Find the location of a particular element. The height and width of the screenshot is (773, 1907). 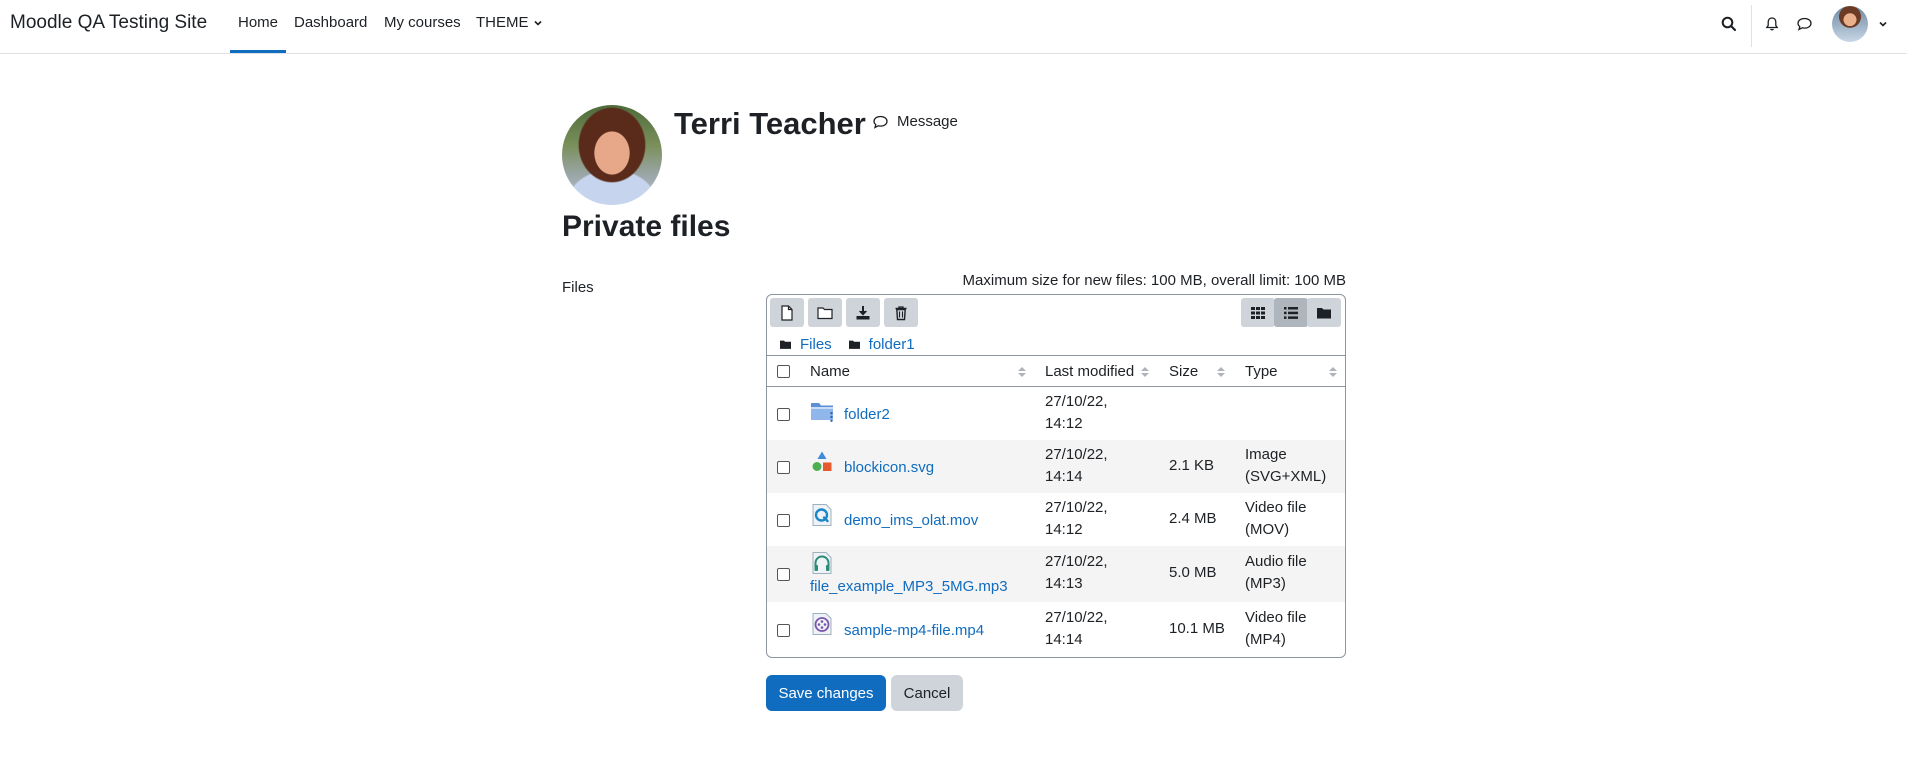

video-reel-icon is located at coordinates (822, 624).